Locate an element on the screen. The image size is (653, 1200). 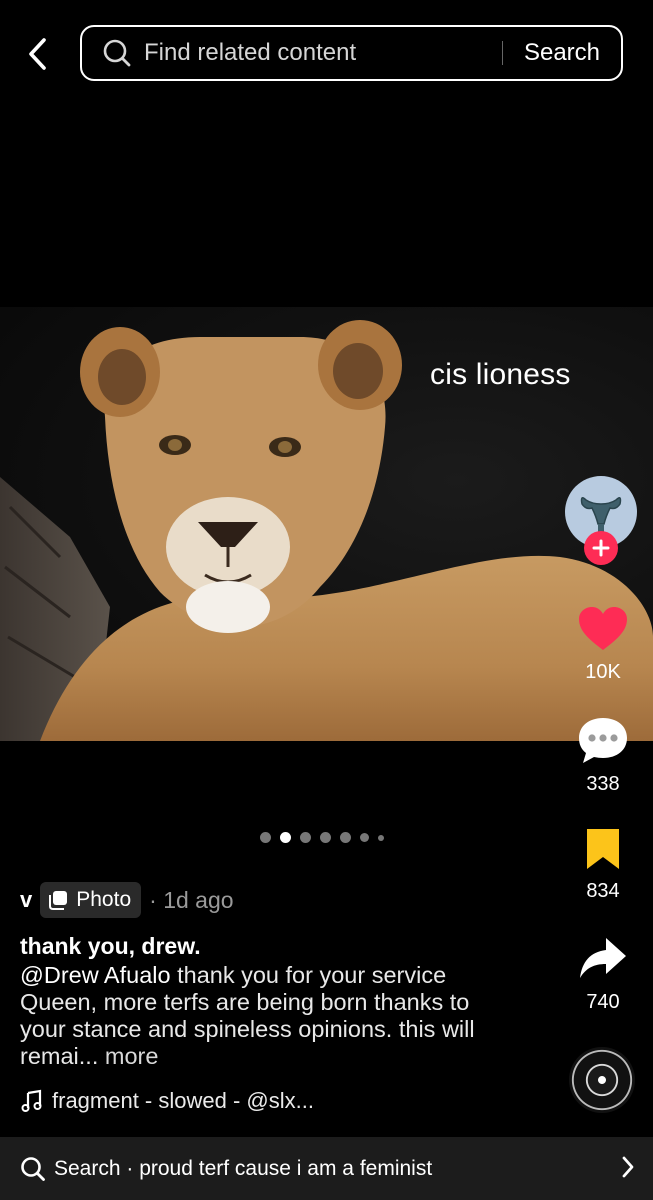
creator-avatar is located at coordinates (602, 521).